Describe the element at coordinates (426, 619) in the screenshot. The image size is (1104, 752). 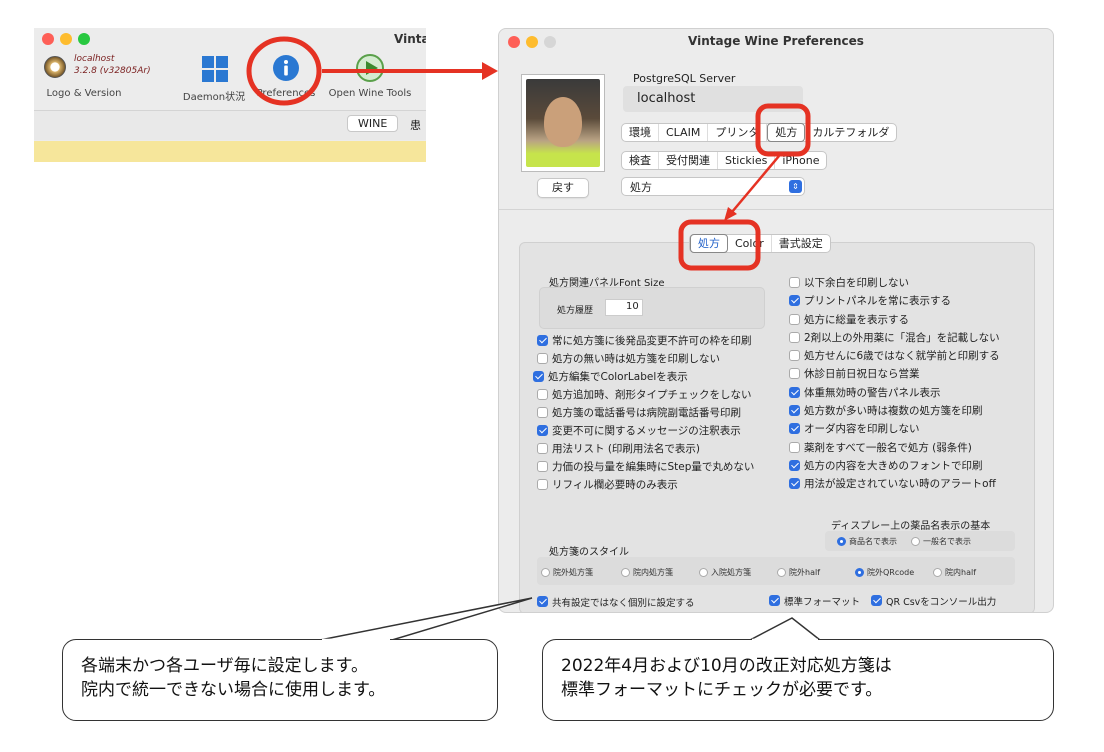
I see `callout-tail-left` at that location.